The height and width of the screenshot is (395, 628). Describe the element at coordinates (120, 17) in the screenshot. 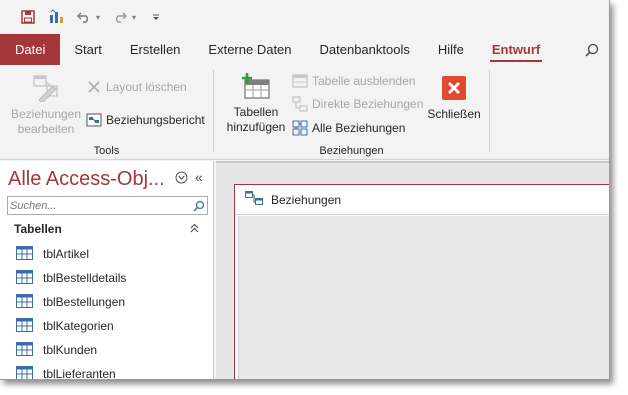

I see `redo-icon` at that location.